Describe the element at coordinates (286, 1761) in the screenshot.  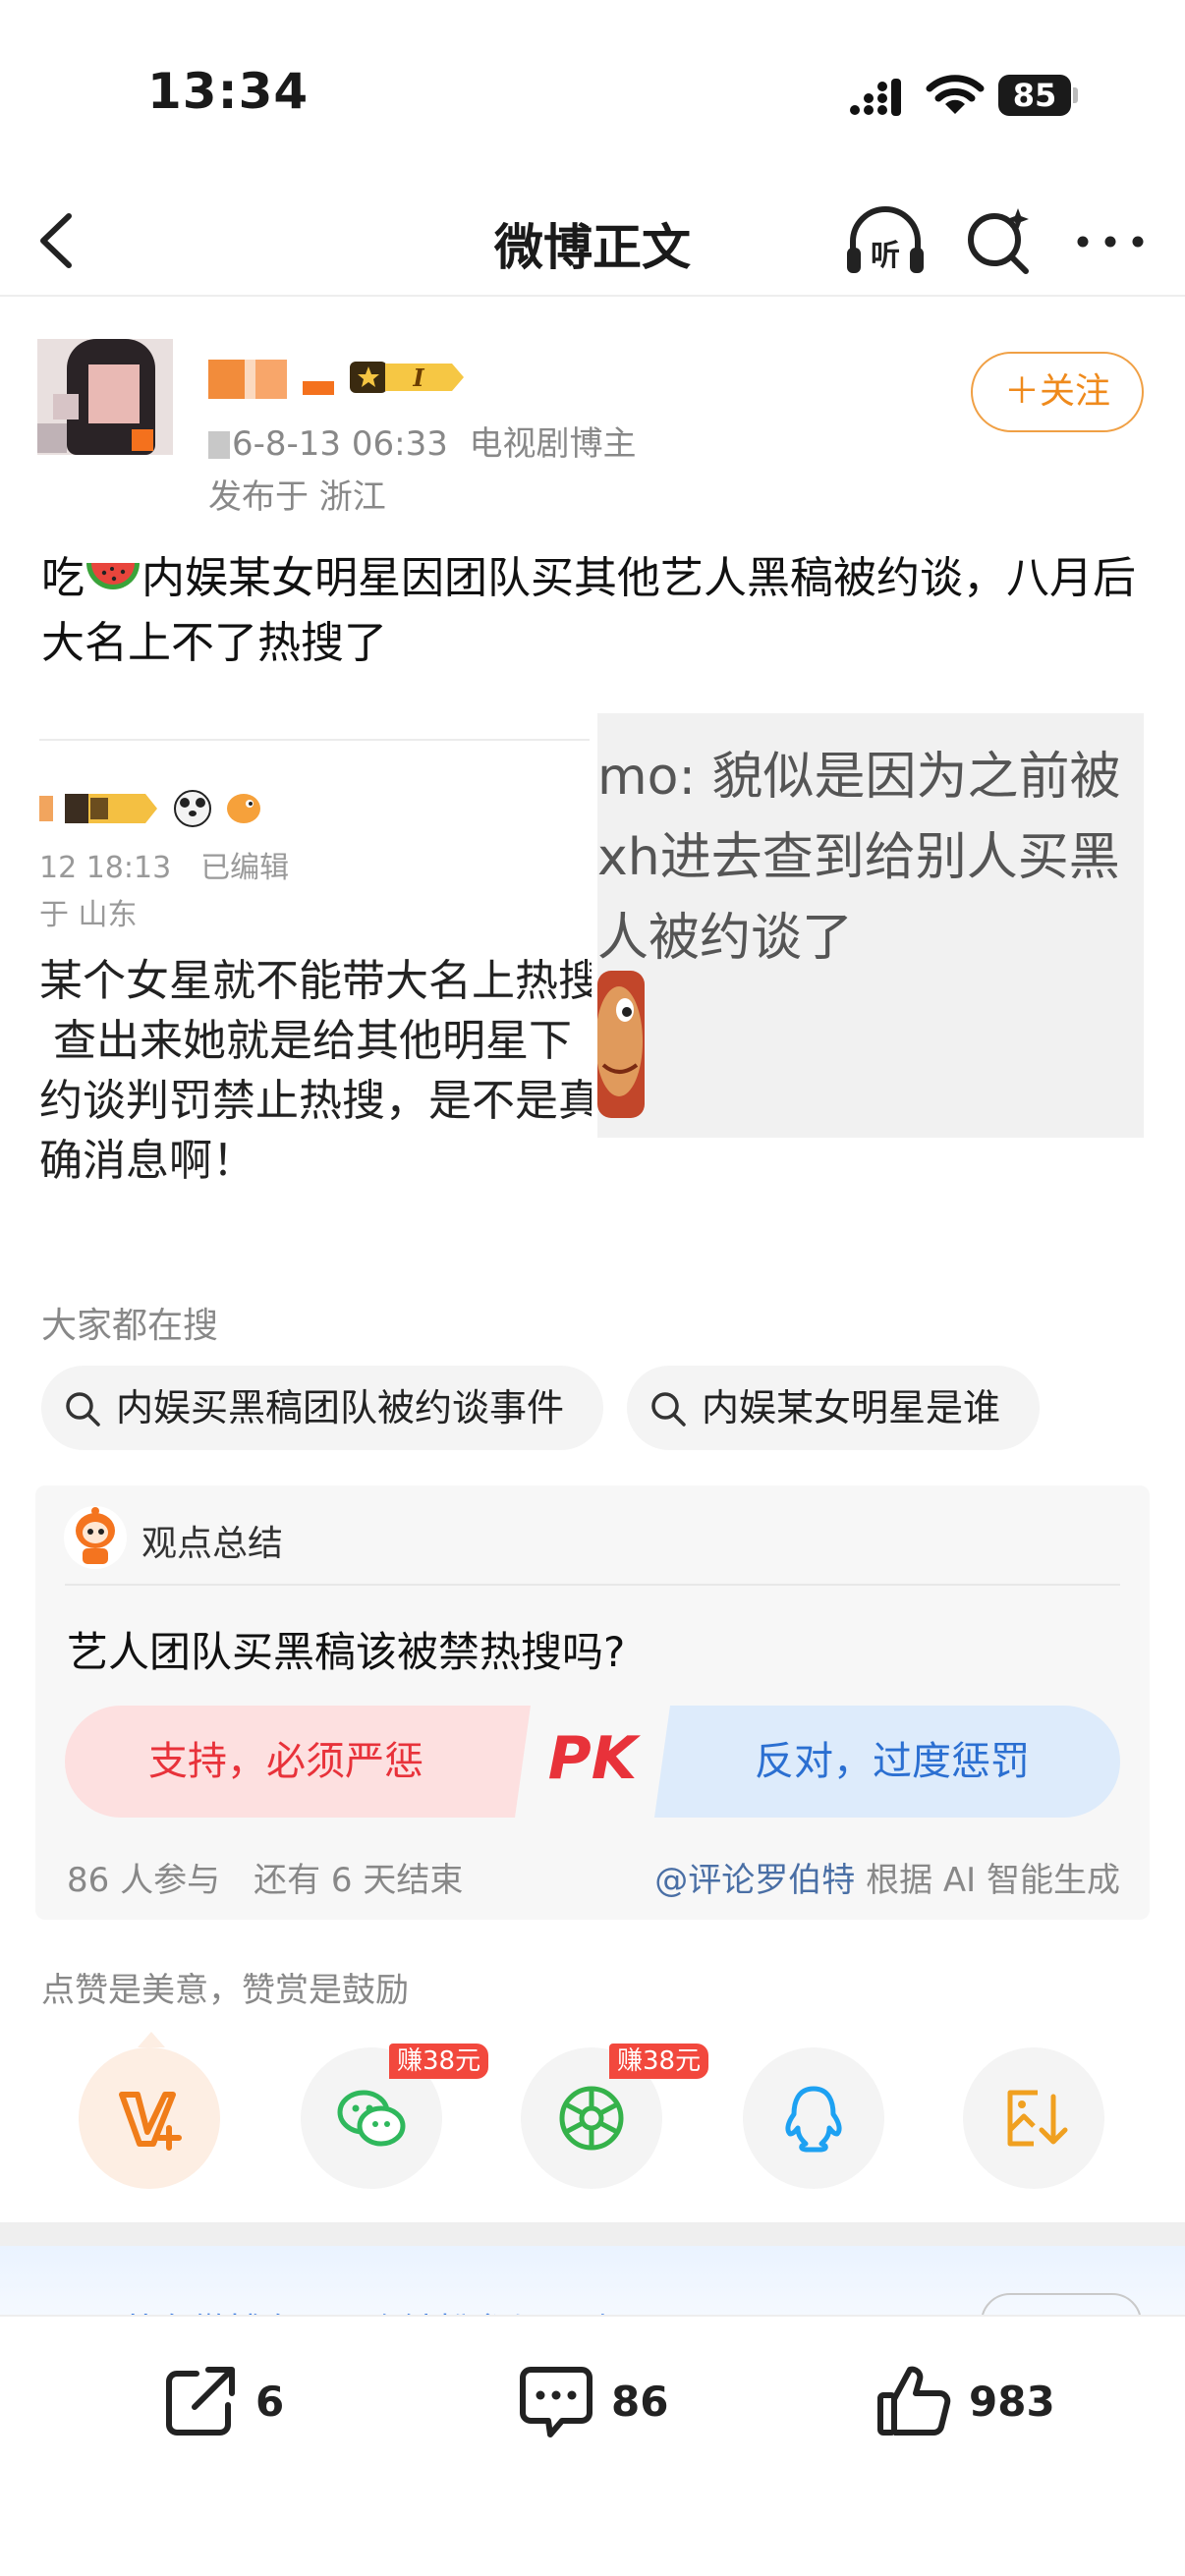
I see `support-label: 支持，必须严惩` at that location.